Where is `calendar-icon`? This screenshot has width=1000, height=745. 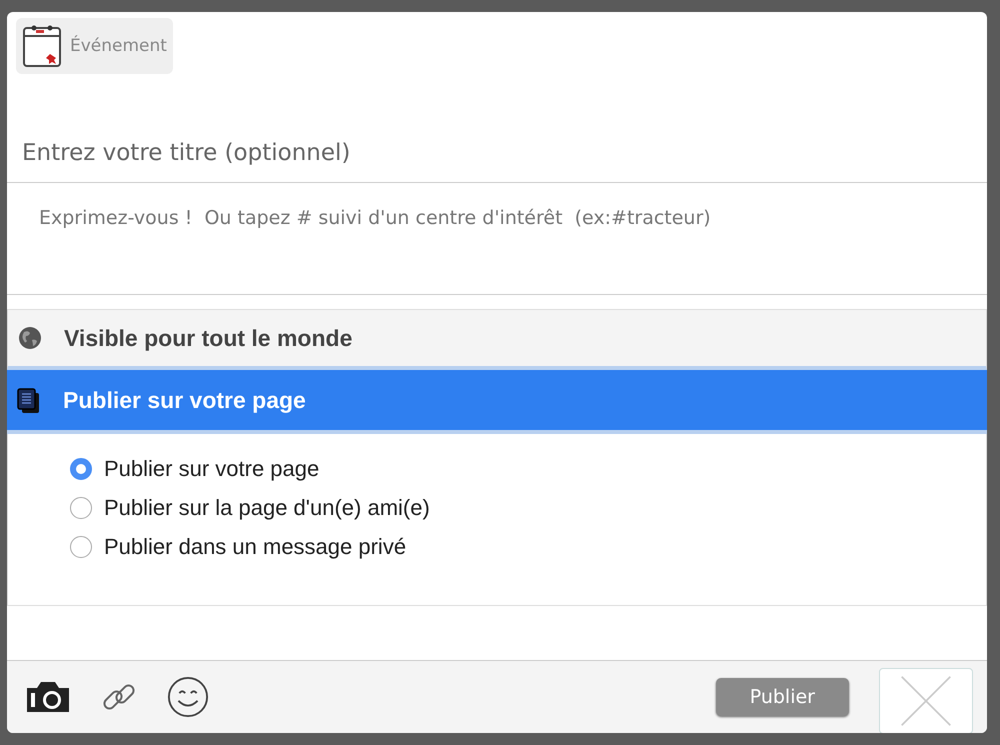 calendar-icon is located at coordinates (42, 46).